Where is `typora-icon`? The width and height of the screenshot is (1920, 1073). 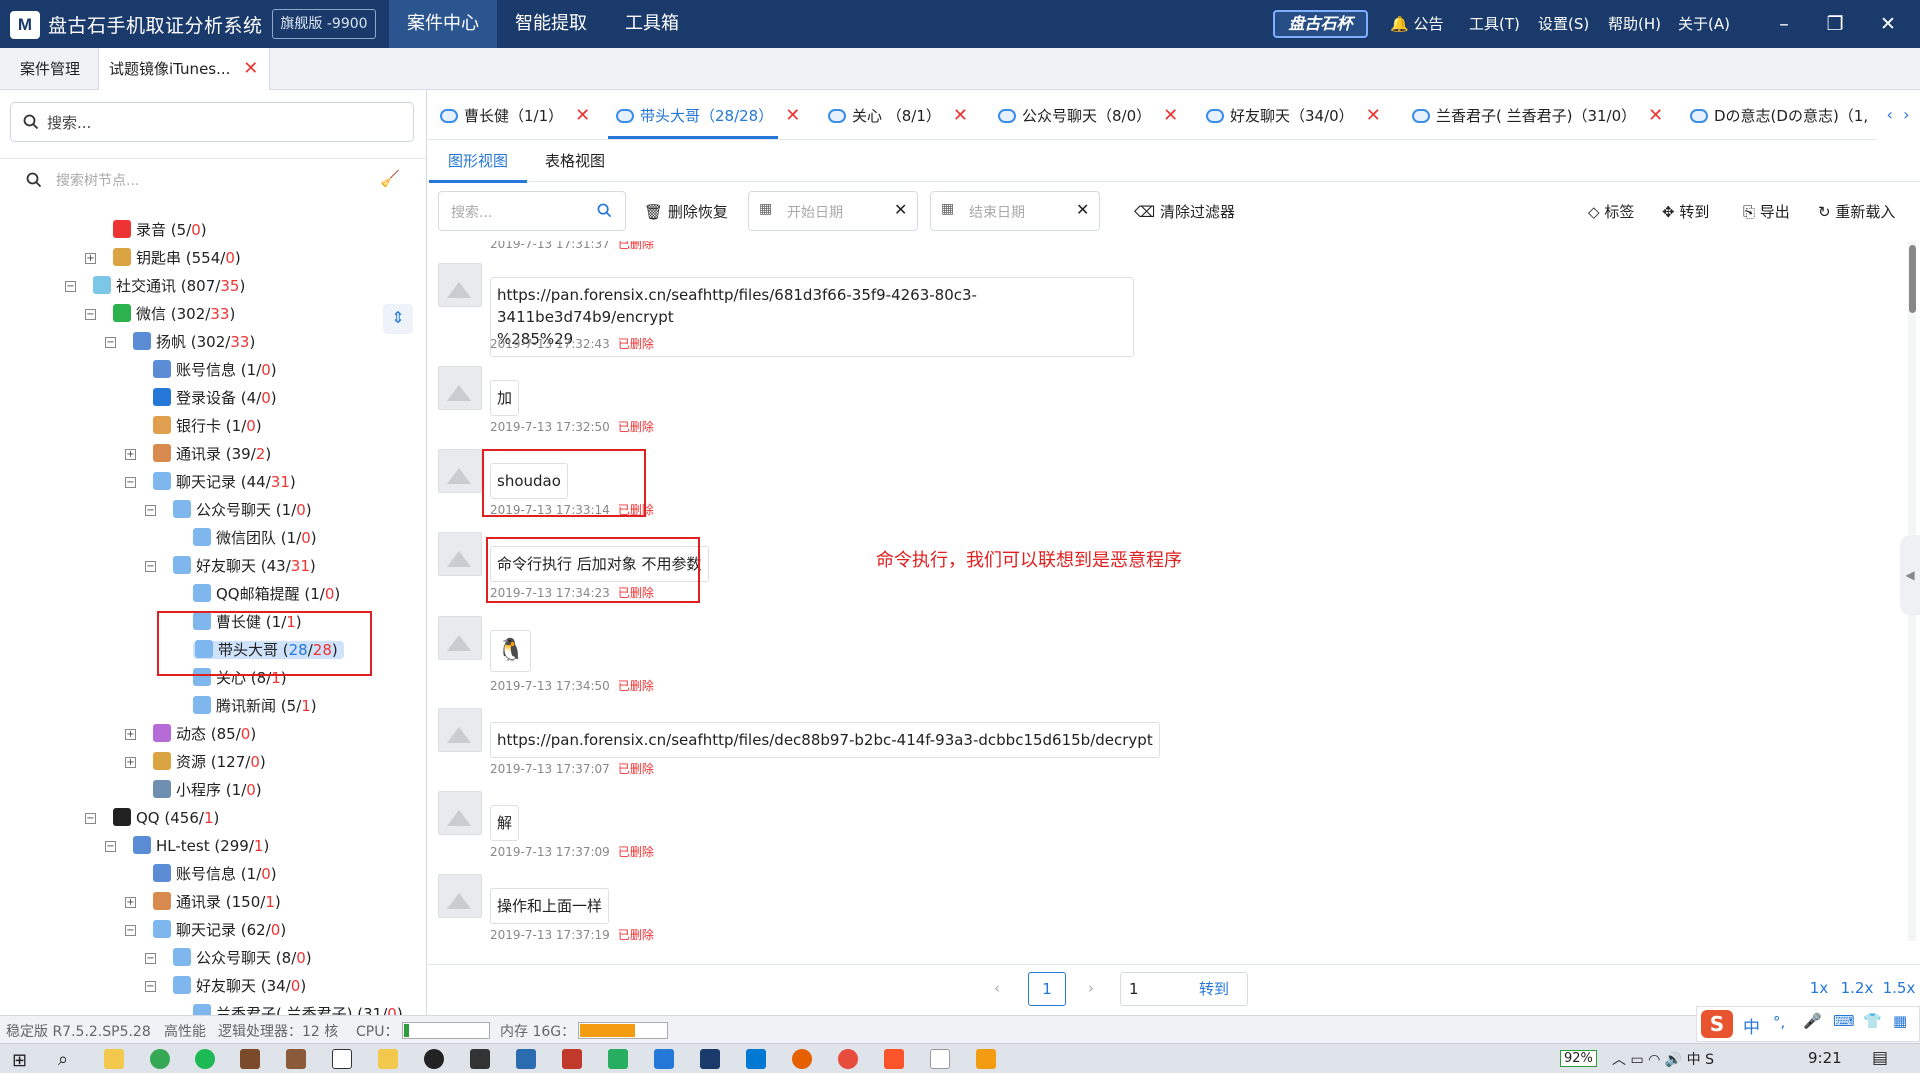 typora-icon is located at coordinates (940, 1059).